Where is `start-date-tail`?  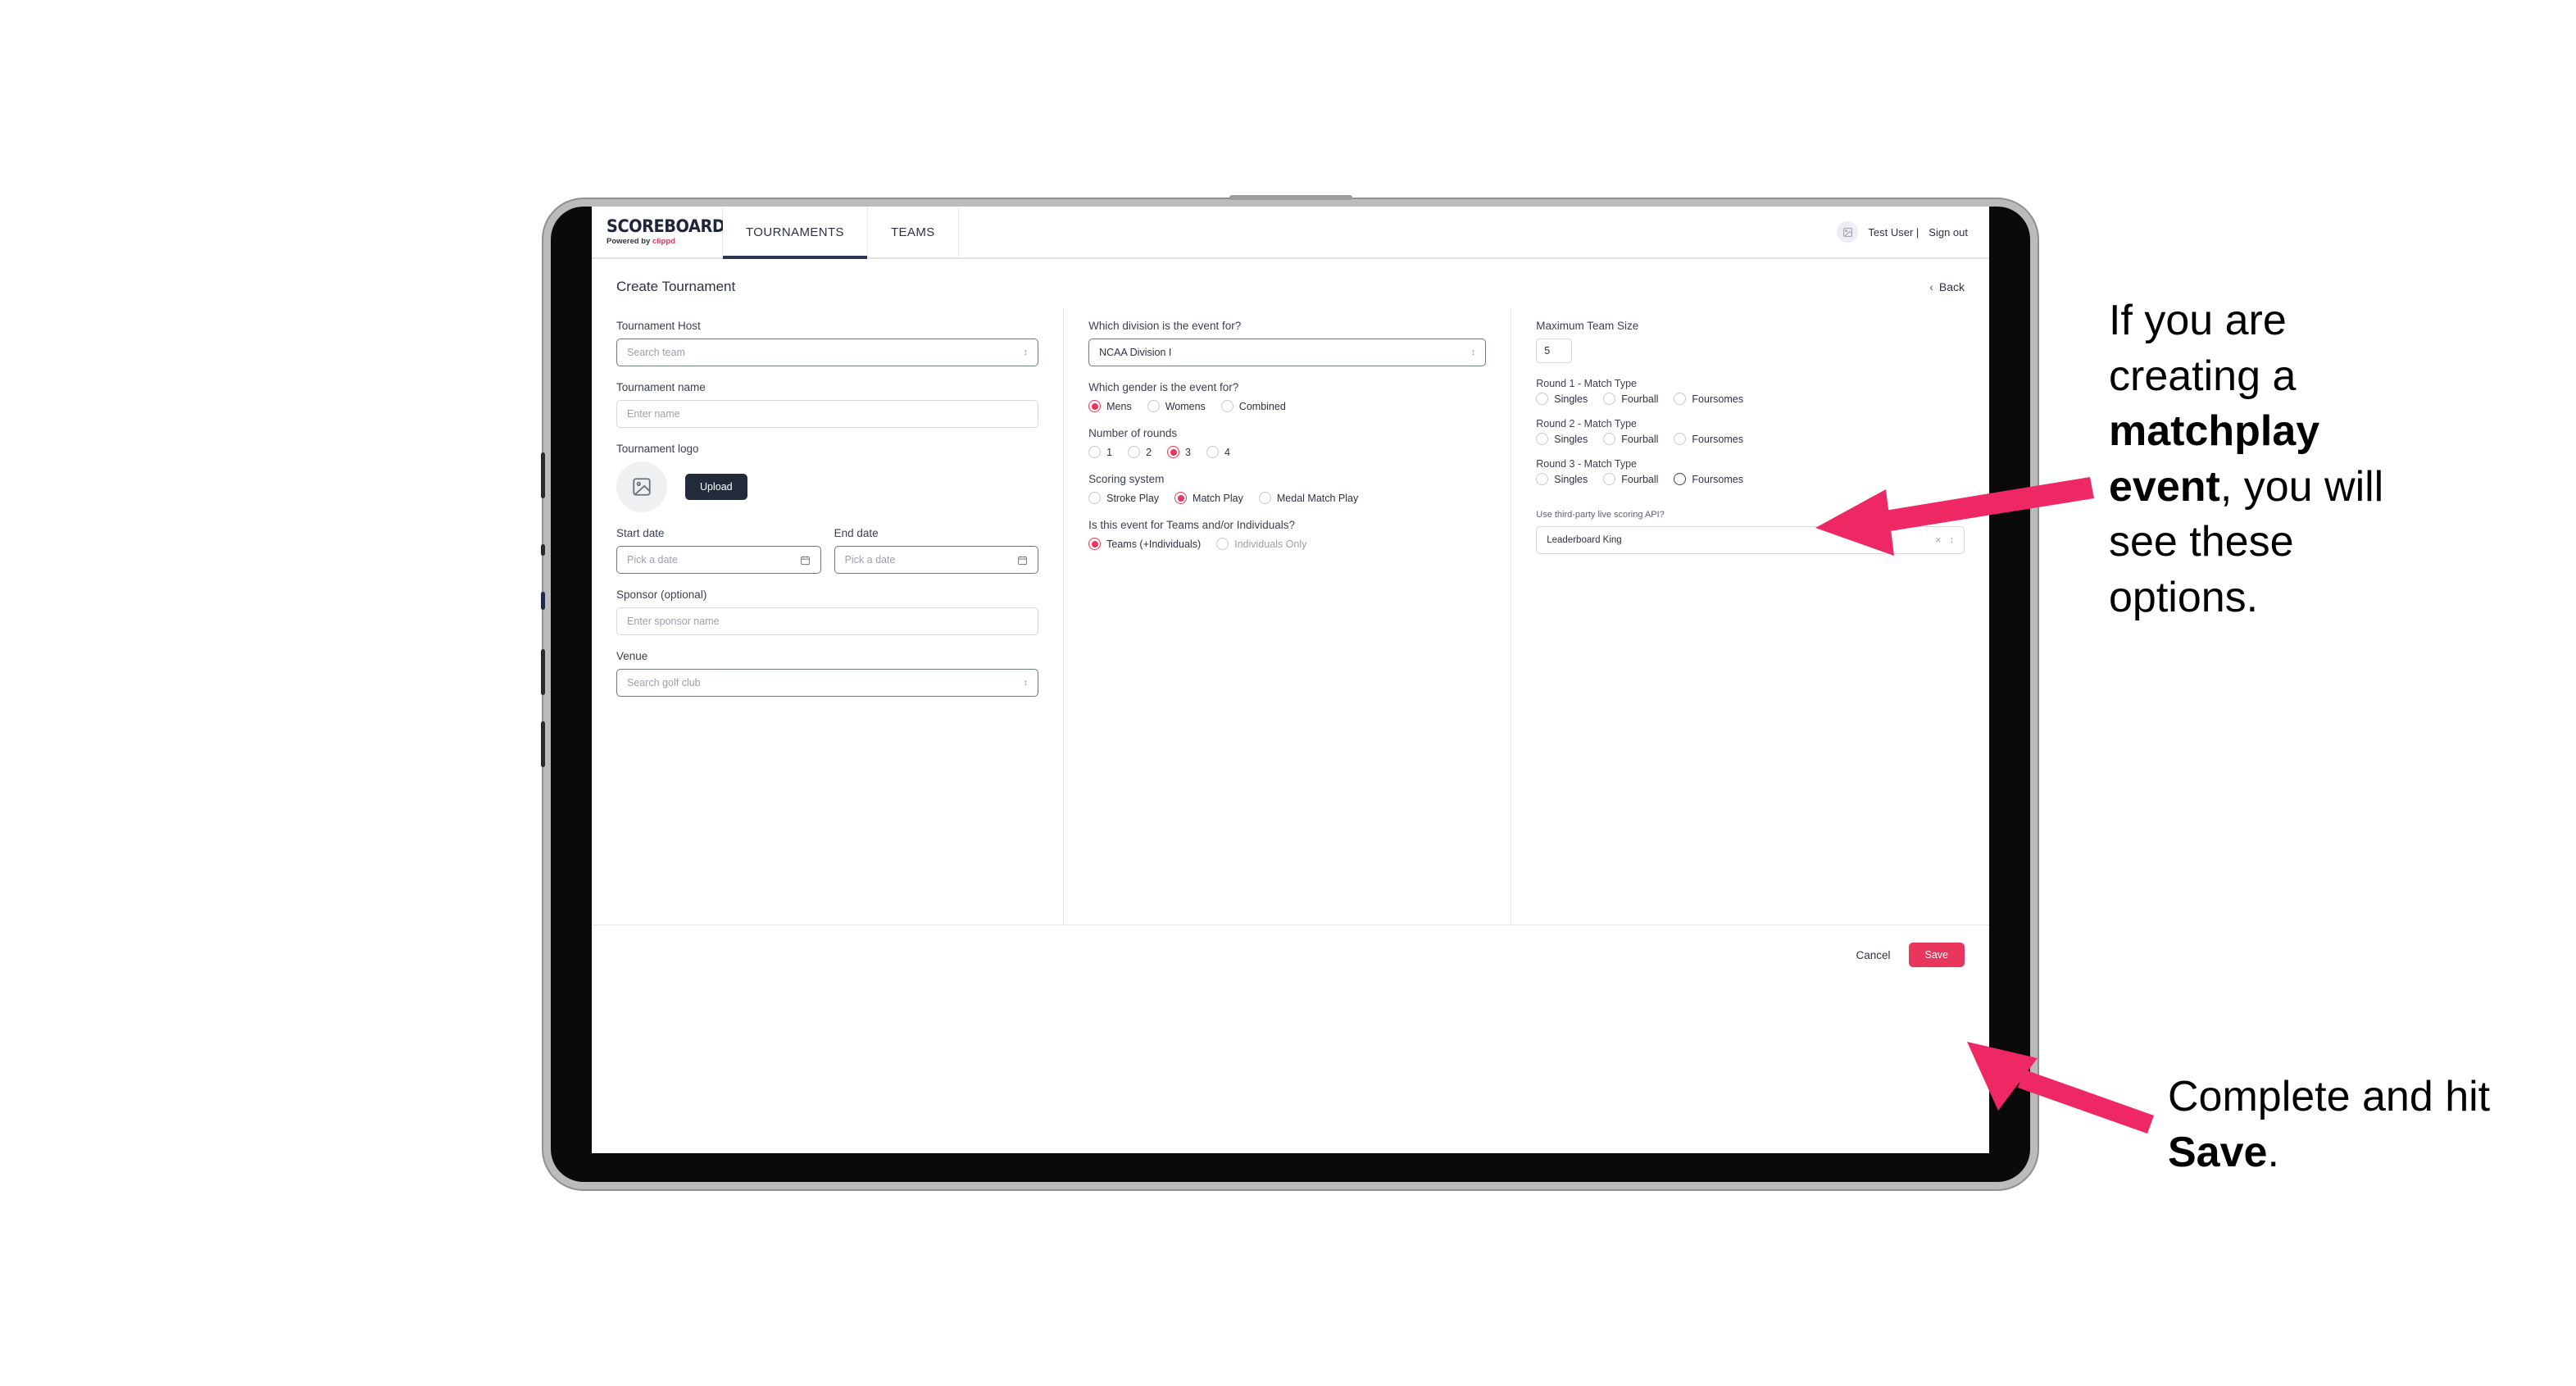
start-date-tail is located at coordinates (805, 560).